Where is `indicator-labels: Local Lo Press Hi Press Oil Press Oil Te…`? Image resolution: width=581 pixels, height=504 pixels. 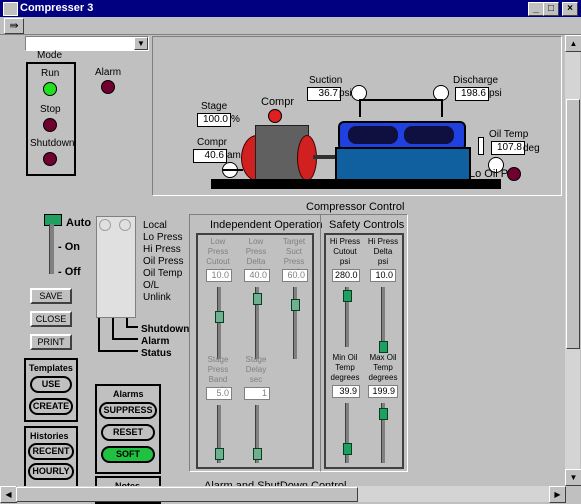 indicator-labels: Local Lo Press Hi Press Oil Press Oil Te… is located at coordinates (163, 262).